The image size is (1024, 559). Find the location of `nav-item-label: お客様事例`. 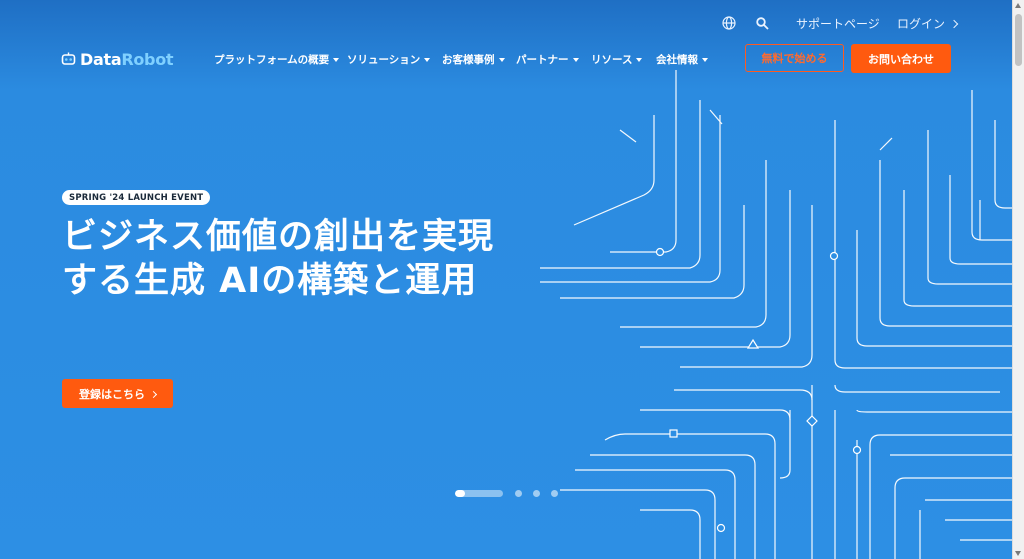

nav-item-label: お客様事例 is located at coordinates (468, 60).